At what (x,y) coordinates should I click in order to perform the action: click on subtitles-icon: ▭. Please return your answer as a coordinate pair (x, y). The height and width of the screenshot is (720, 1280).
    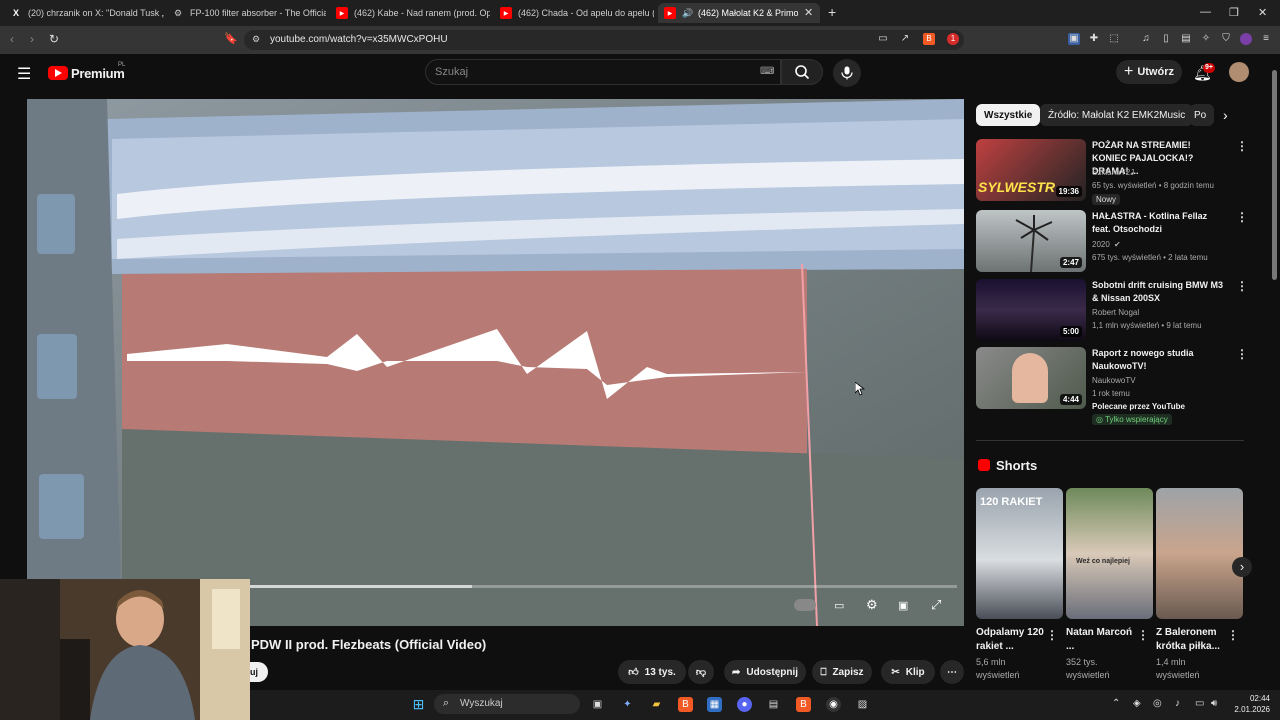
    Looking at the image, I should click on (839, 605).